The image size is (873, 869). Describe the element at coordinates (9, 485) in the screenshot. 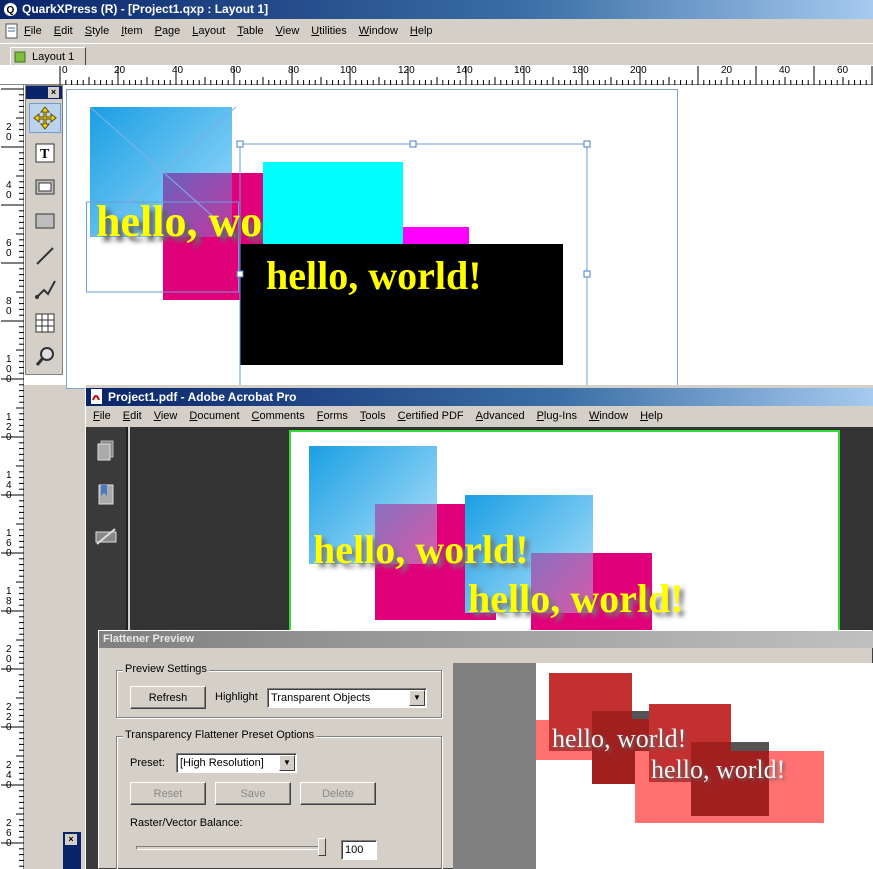

I see `ruler-v-label: 1 4 0` at that location.